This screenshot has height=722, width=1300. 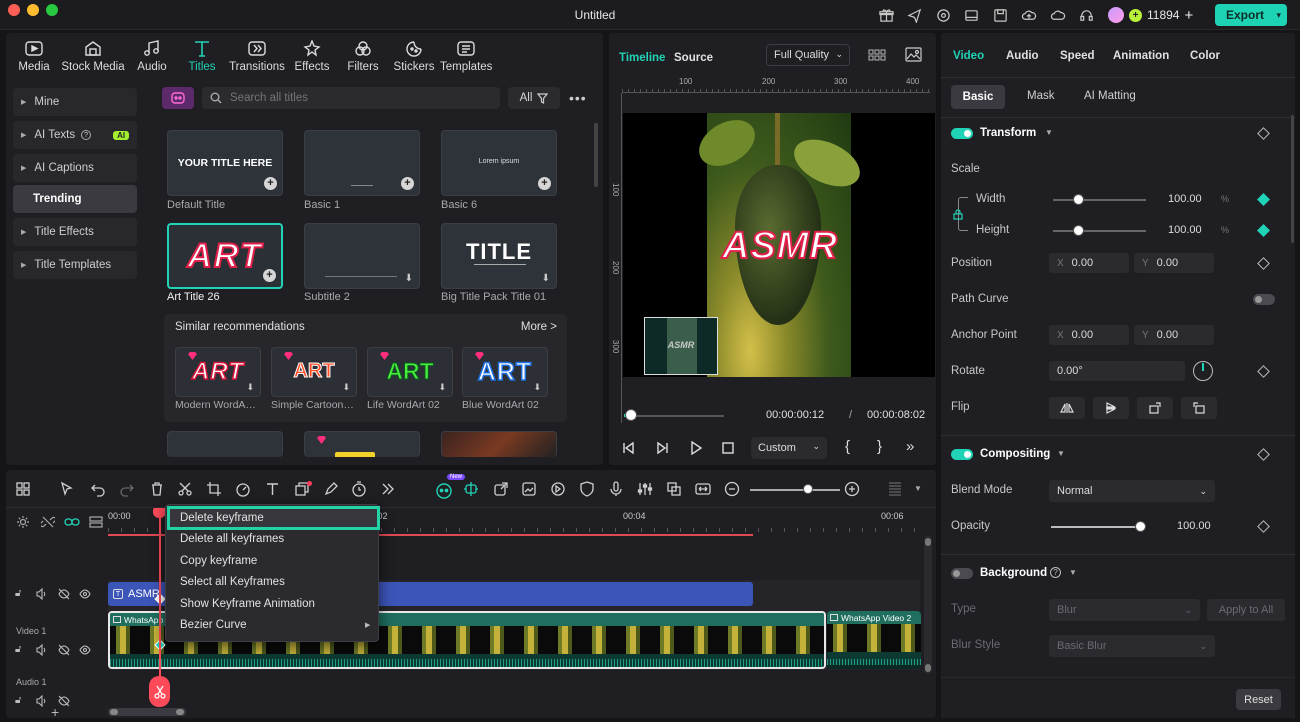 What do you see at coordinates (879, 446) in the screenshot?
I see `mark-out-icon: }` at bounding box center [879, 446].